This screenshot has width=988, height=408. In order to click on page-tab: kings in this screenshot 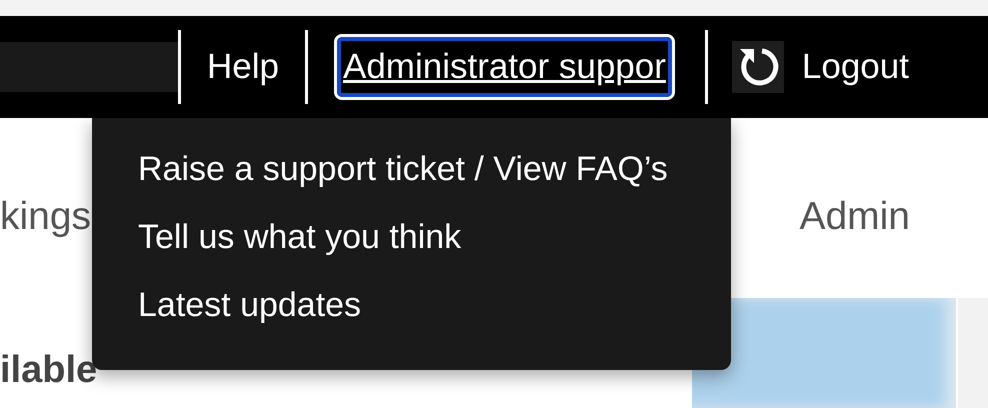, I will do `click(46, 217)`.